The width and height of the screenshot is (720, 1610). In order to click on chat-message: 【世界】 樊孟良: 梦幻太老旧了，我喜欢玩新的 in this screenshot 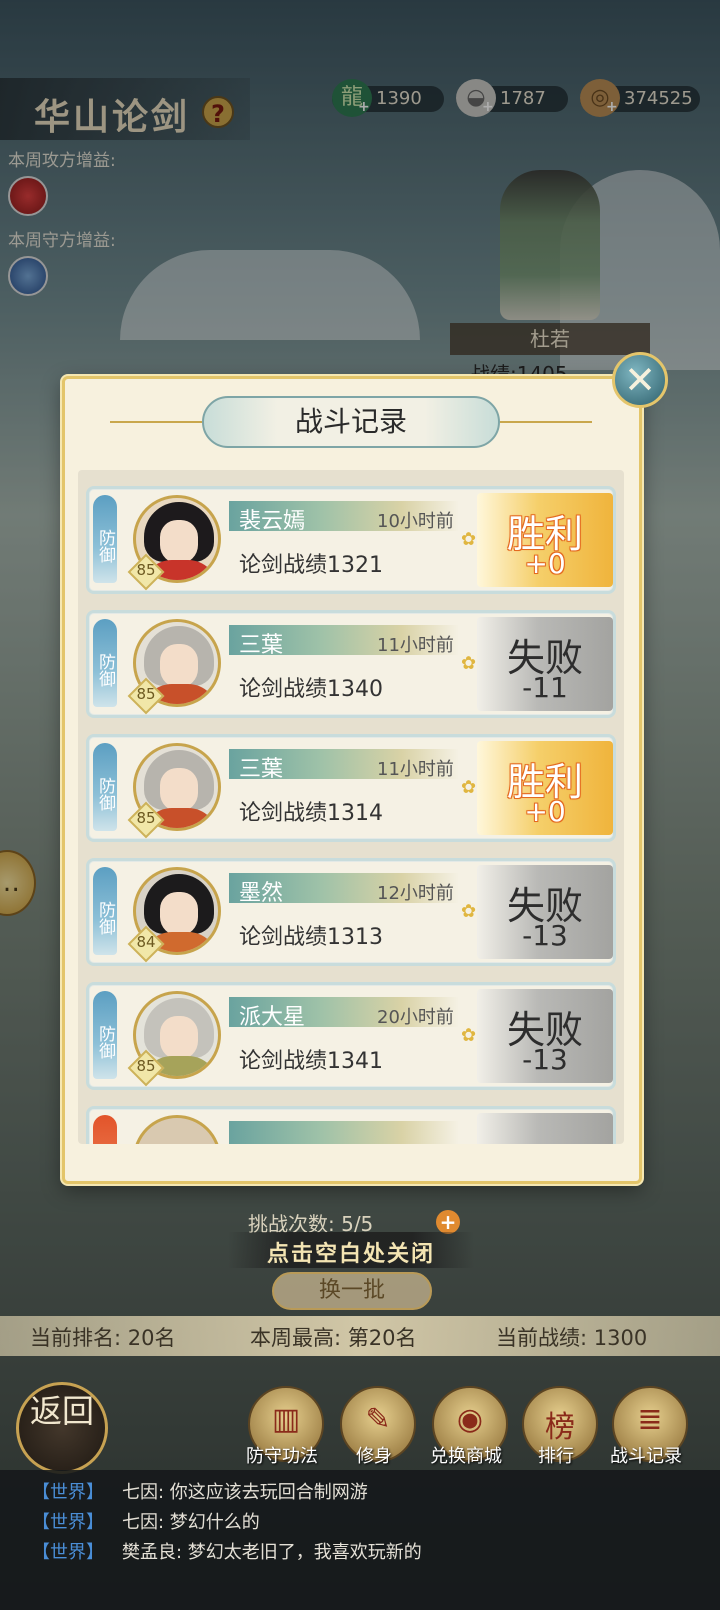, I will do `click(227, 1551)`.